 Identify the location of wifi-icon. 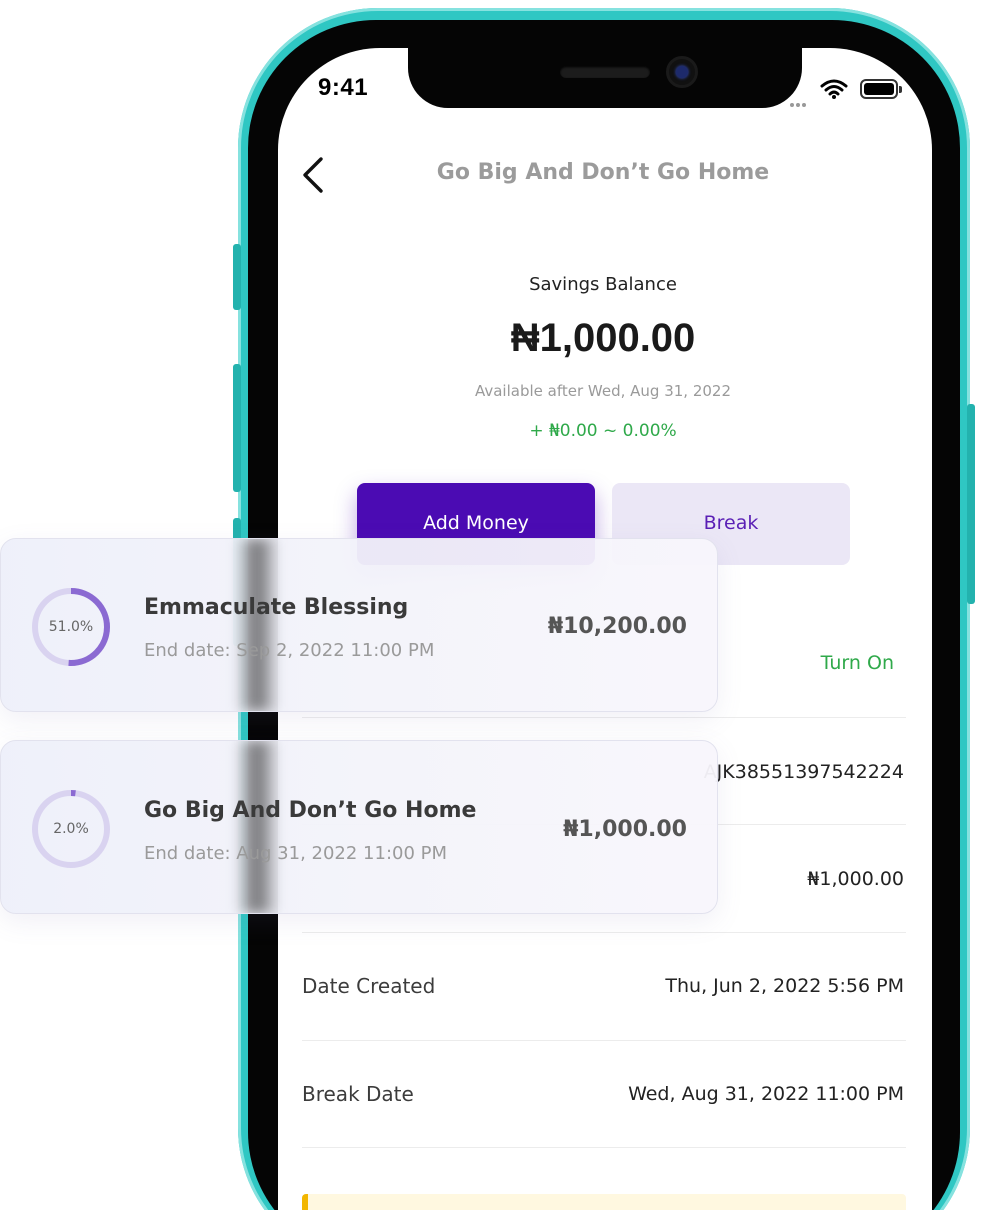
(834, 89).